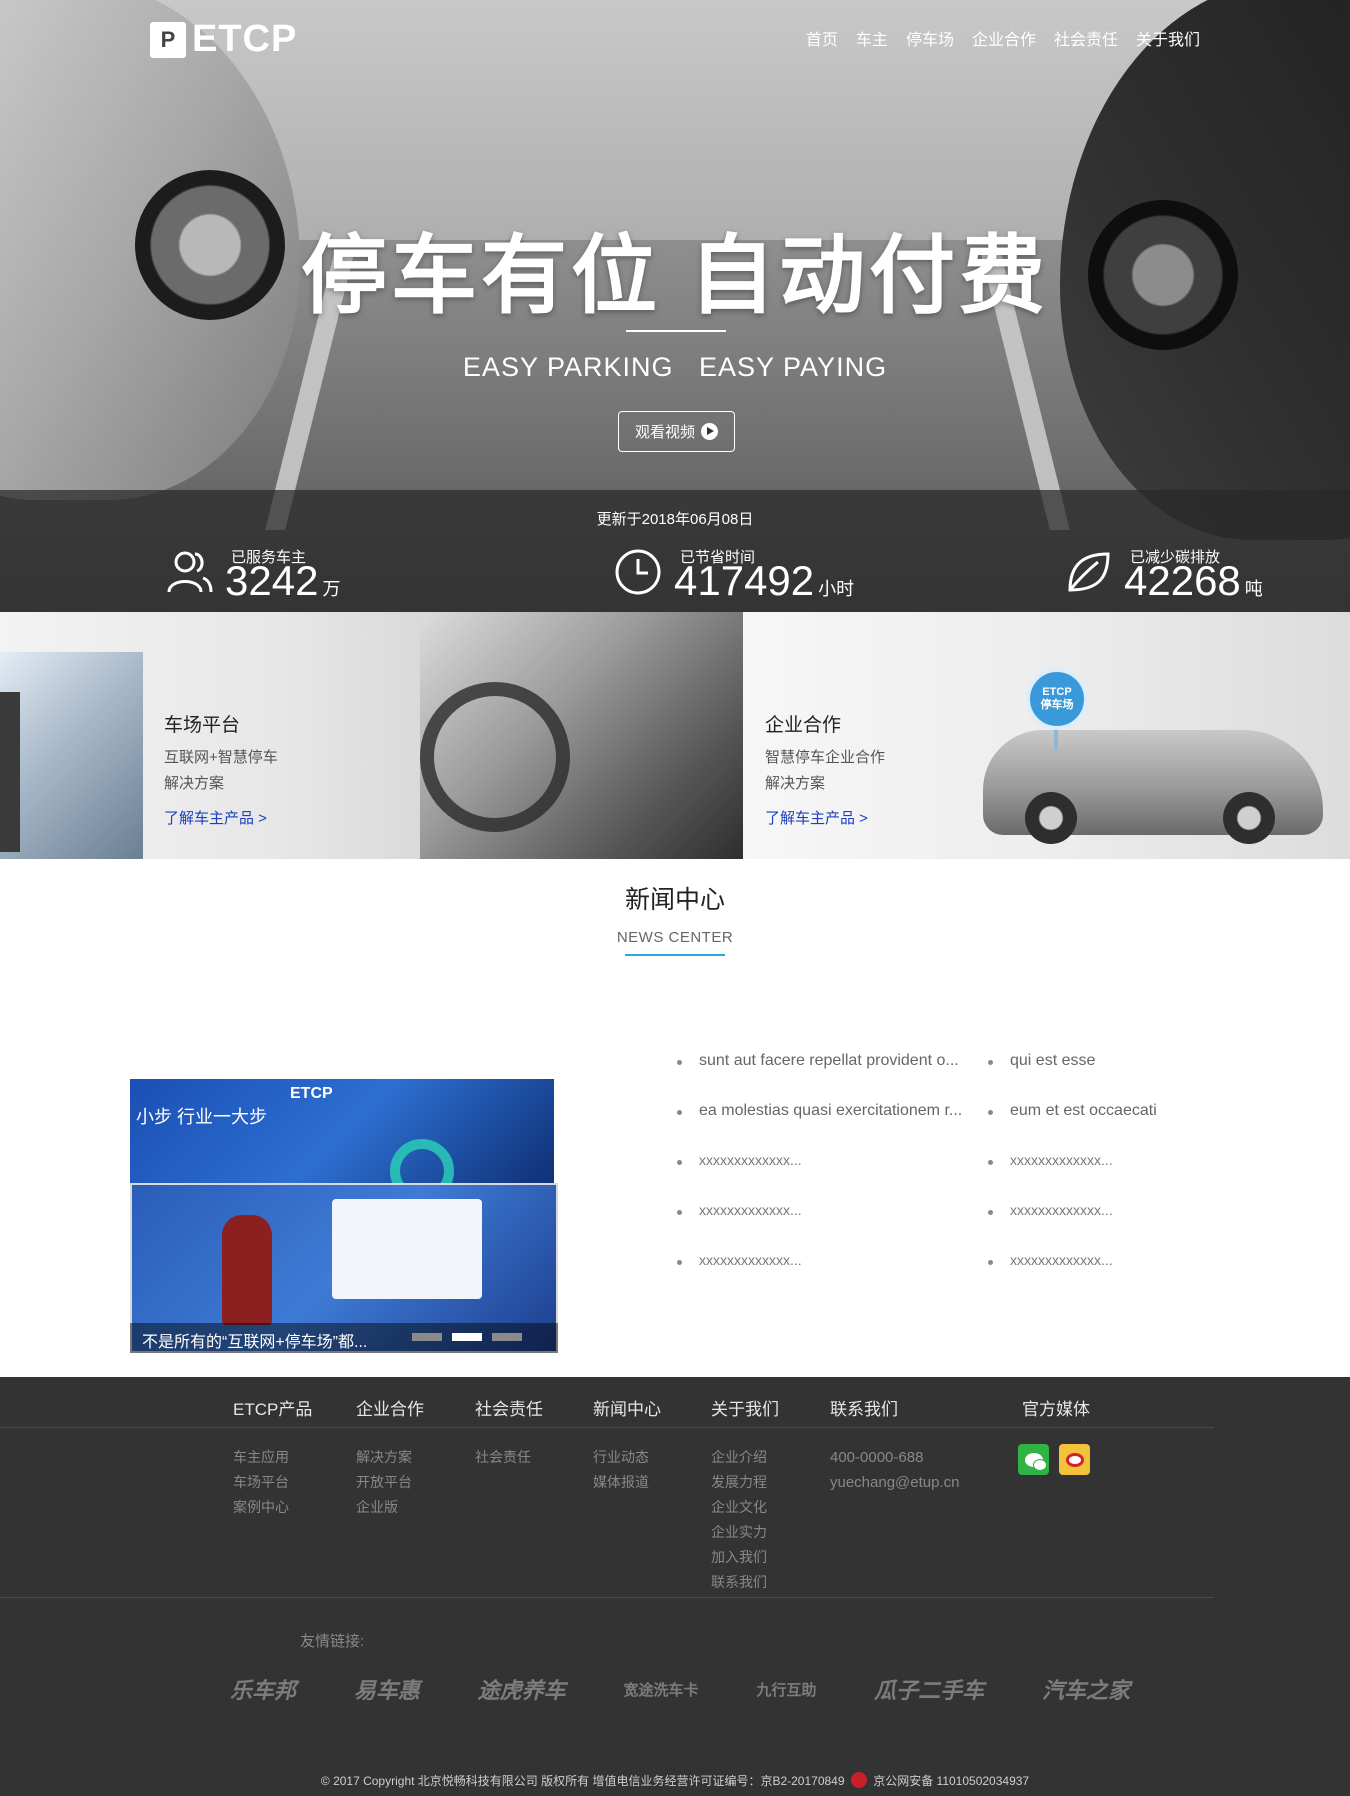  I want to click on footer-col-news: 新闻中心 行业动态 媒体报道, so click(627, 1444).